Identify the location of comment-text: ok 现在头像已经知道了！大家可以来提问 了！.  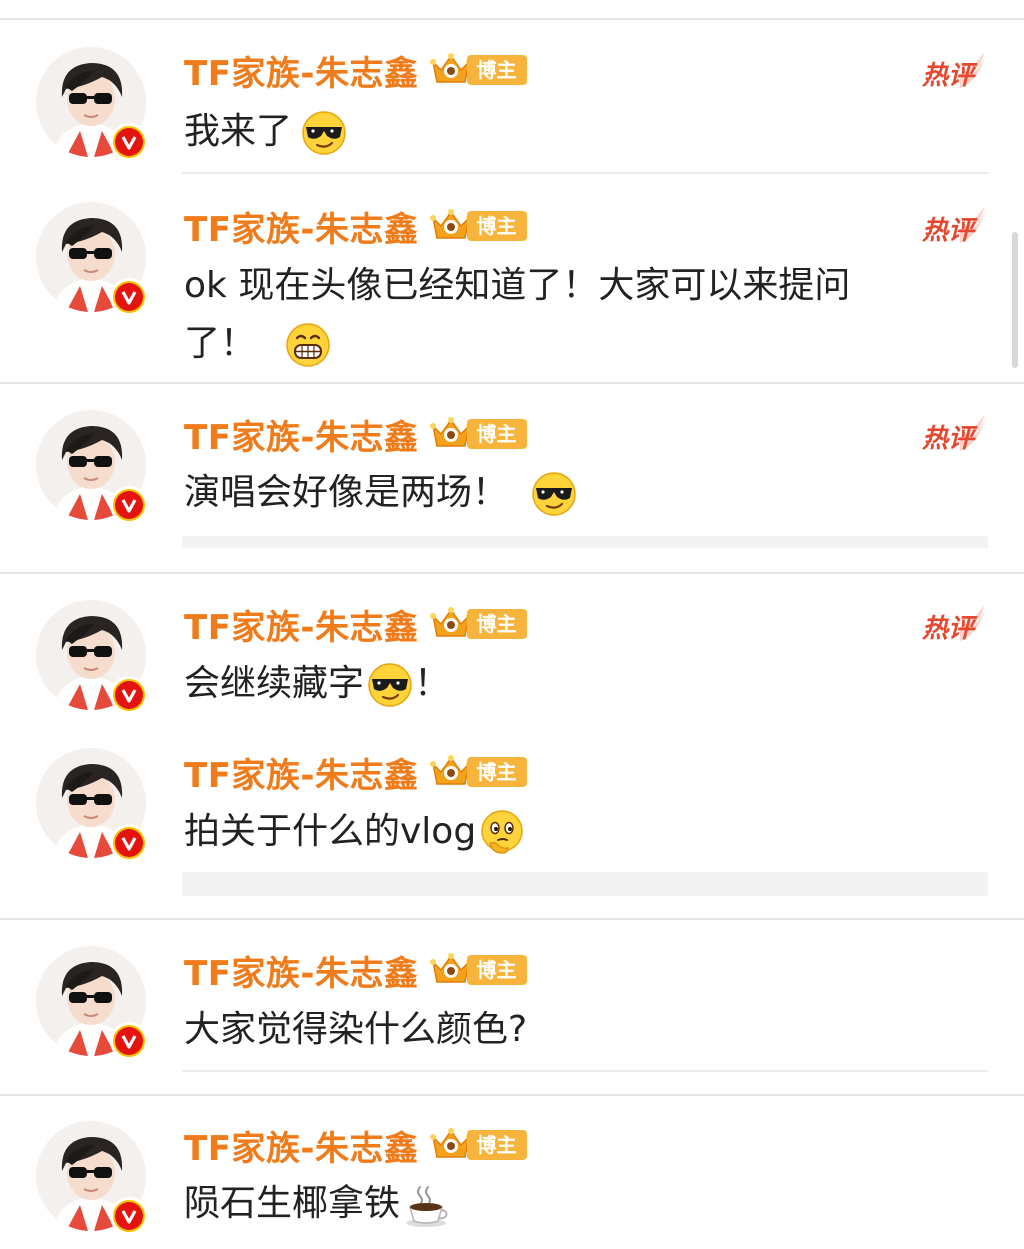
(559, 315).